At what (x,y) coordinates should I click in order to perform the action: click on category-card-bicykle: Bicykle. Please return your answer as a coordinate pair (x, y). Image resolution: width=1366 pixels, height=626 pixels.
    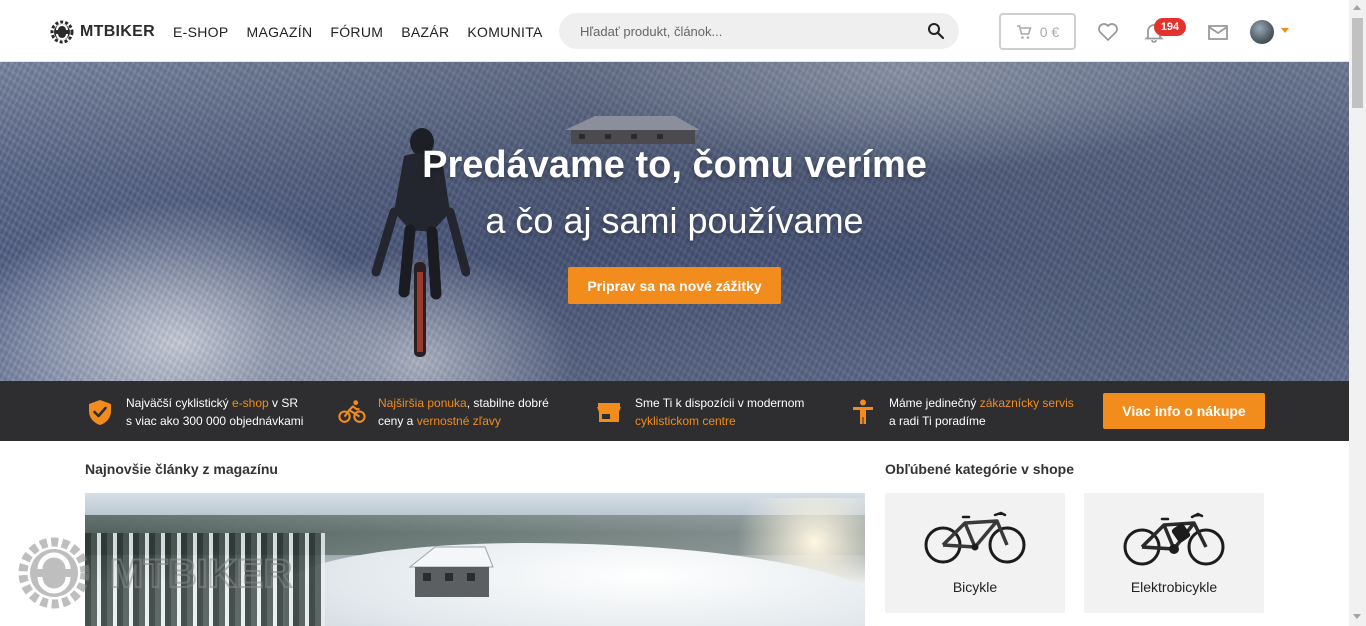
    Looking at the image, I should click on (975, 553).